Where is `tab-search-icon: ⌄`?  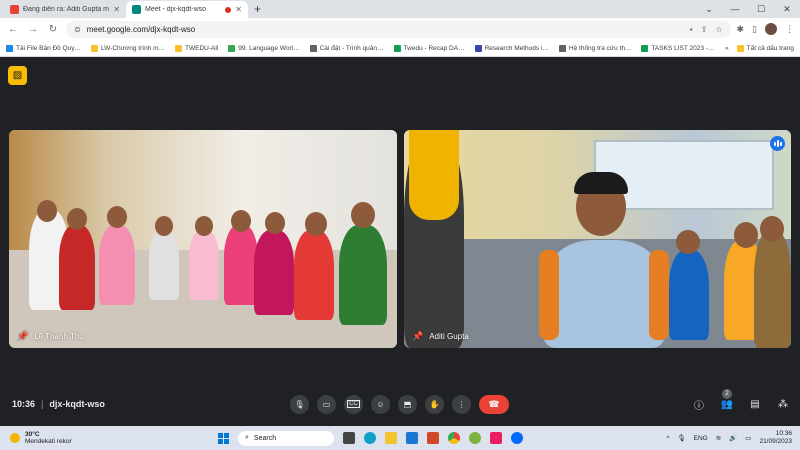 tab-search-icon: ⌄ is located at coordinates (709, 9).